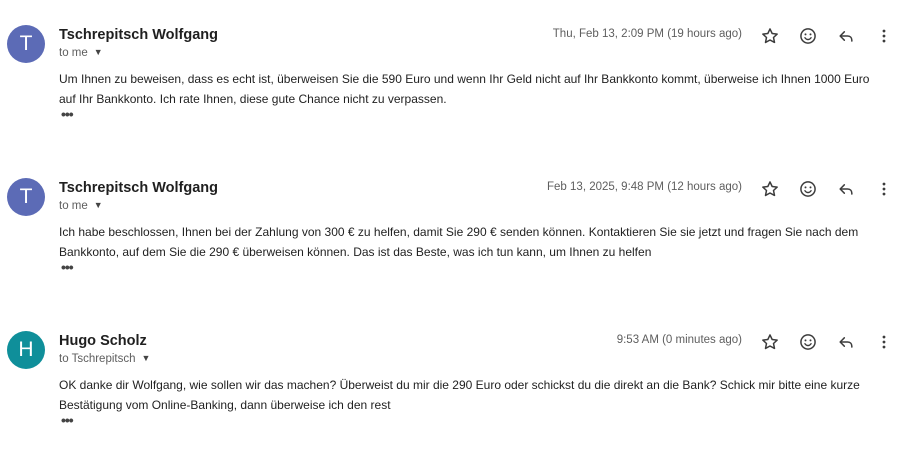  Describe the element at coordinates (647, 34) in the screenshot. I see `message-date: Thu, Feb 13, 2:09 PM (19 hours ago)` at that location.